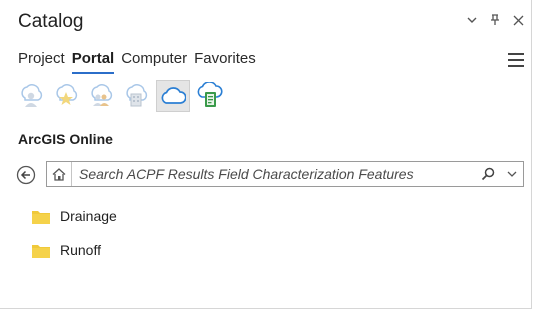  Describe the element at coordinates (65, 139) in the screenshot. I see `section-label: ArcGIS Online` at that location.